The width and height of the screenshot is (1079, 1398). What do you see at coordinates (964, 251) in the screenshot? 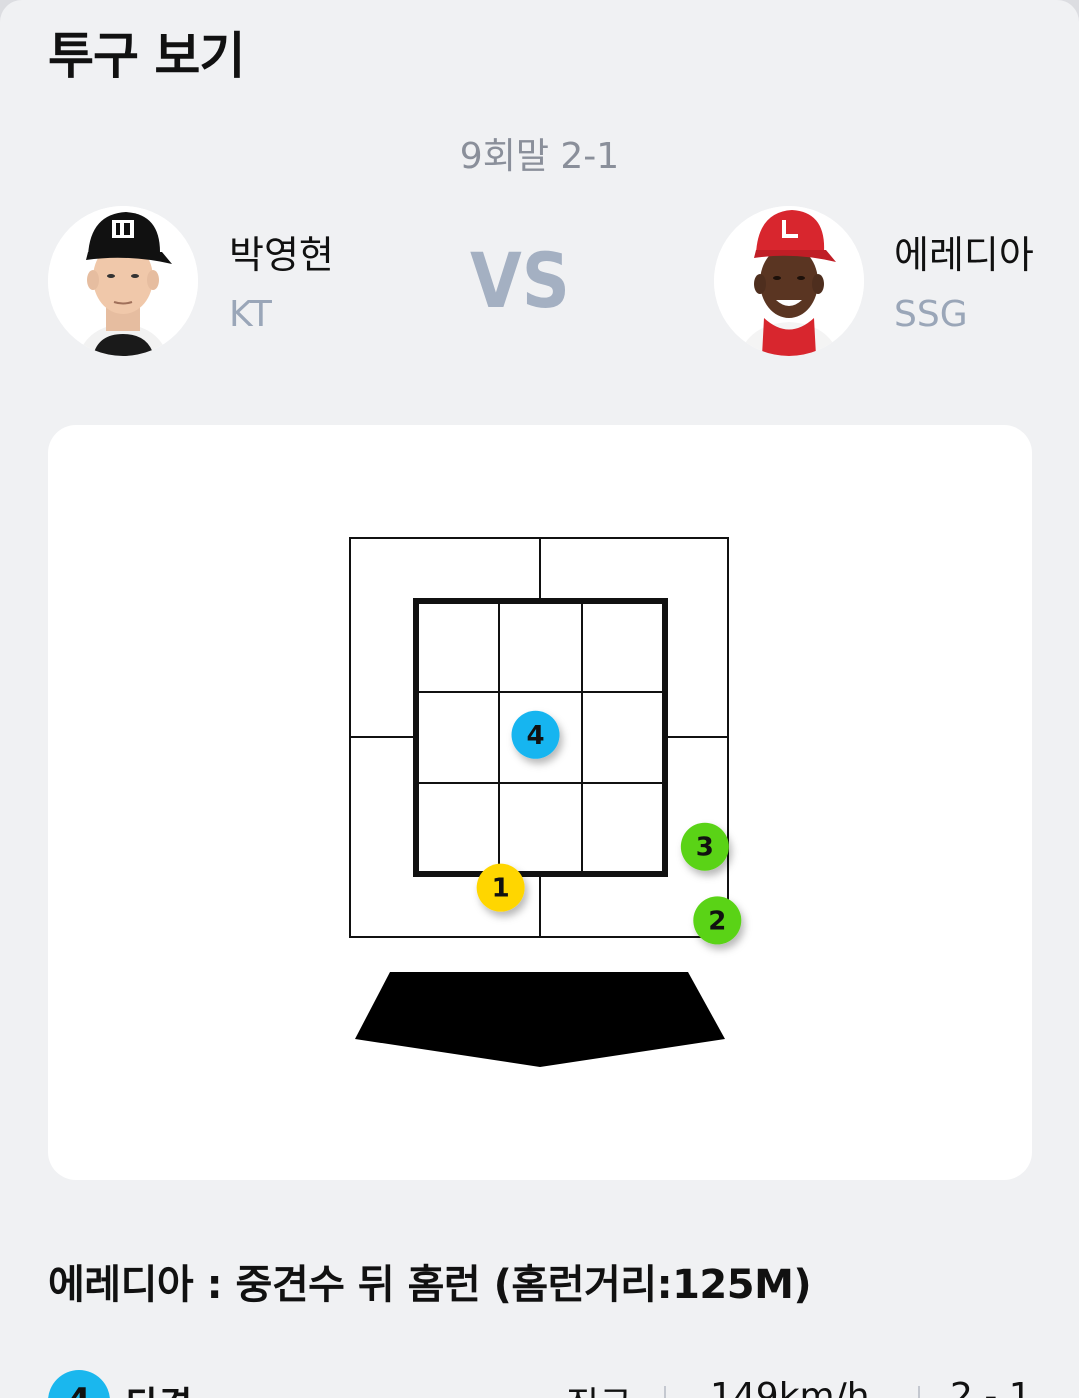
I see `batter-name: 에레디아` at bounding box center [964, 251].